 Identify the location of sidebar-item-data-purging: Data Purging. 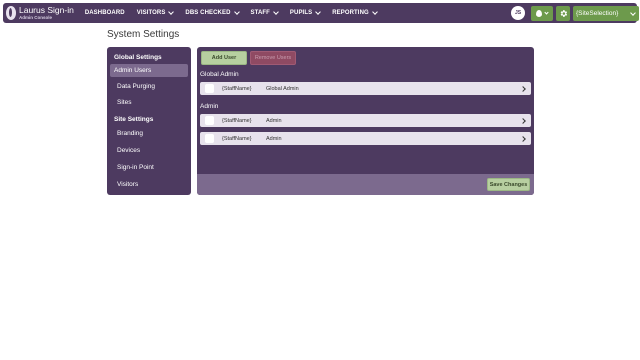
(149, 86).